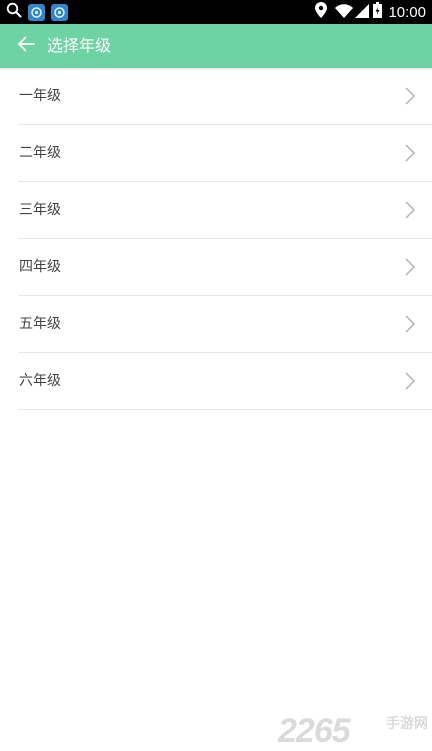  What do you see at coordinates (40, 267) in the screenshot?
I see `grade-item-label: 四年级` at bounding box center [40, 267].